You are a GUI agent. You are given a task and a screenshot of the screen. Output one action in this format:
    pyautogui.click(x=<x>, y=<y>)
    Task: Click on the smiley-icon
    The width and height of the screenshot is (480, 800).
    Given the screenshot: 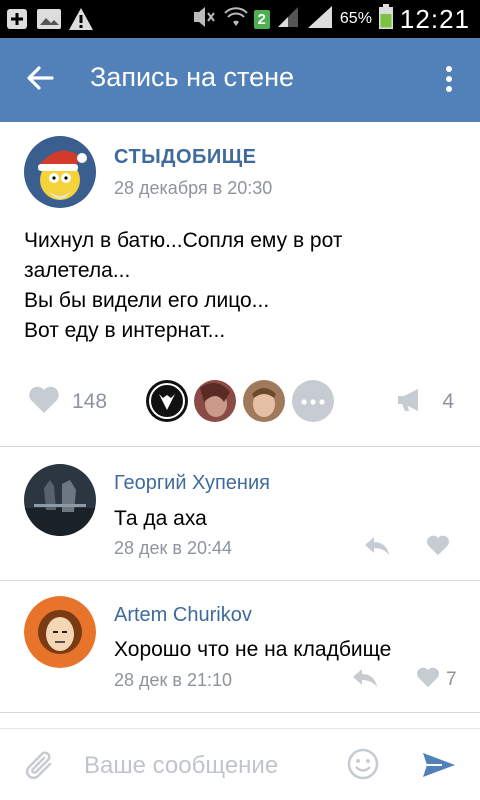 What is the action you would take?
    pyautogui.click(x=363, y=766)
    